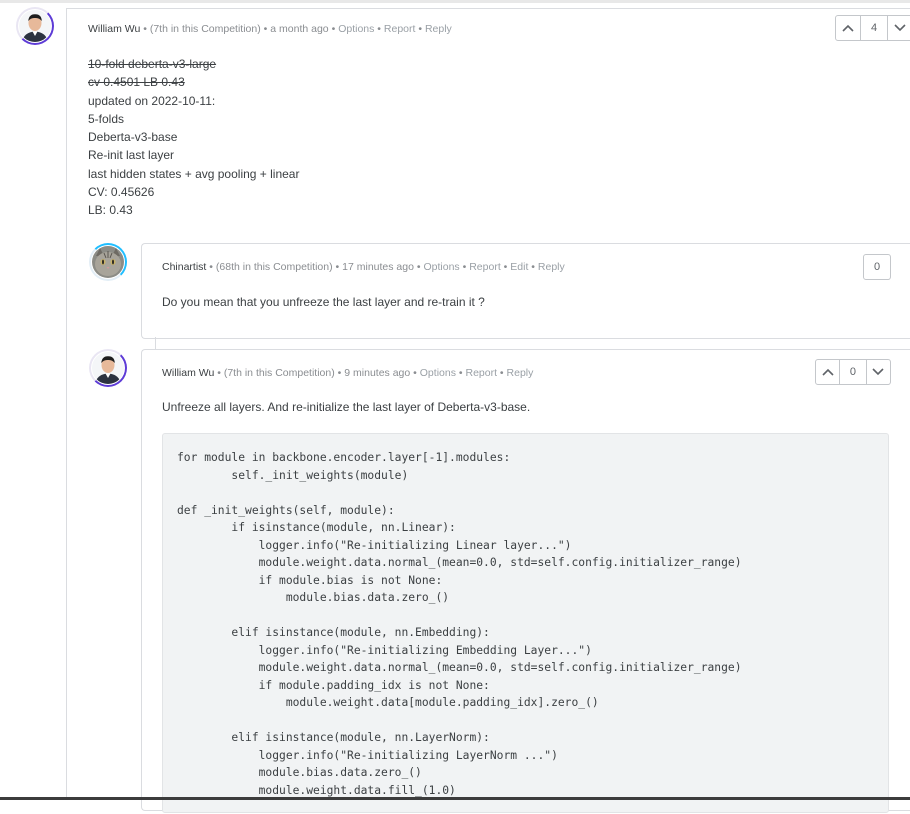 The image size is (910, 814). What do you see at coordinates (184, 267) in the screenshot?
I see `author-name: Chinartist` at bounding box center [184, 267].